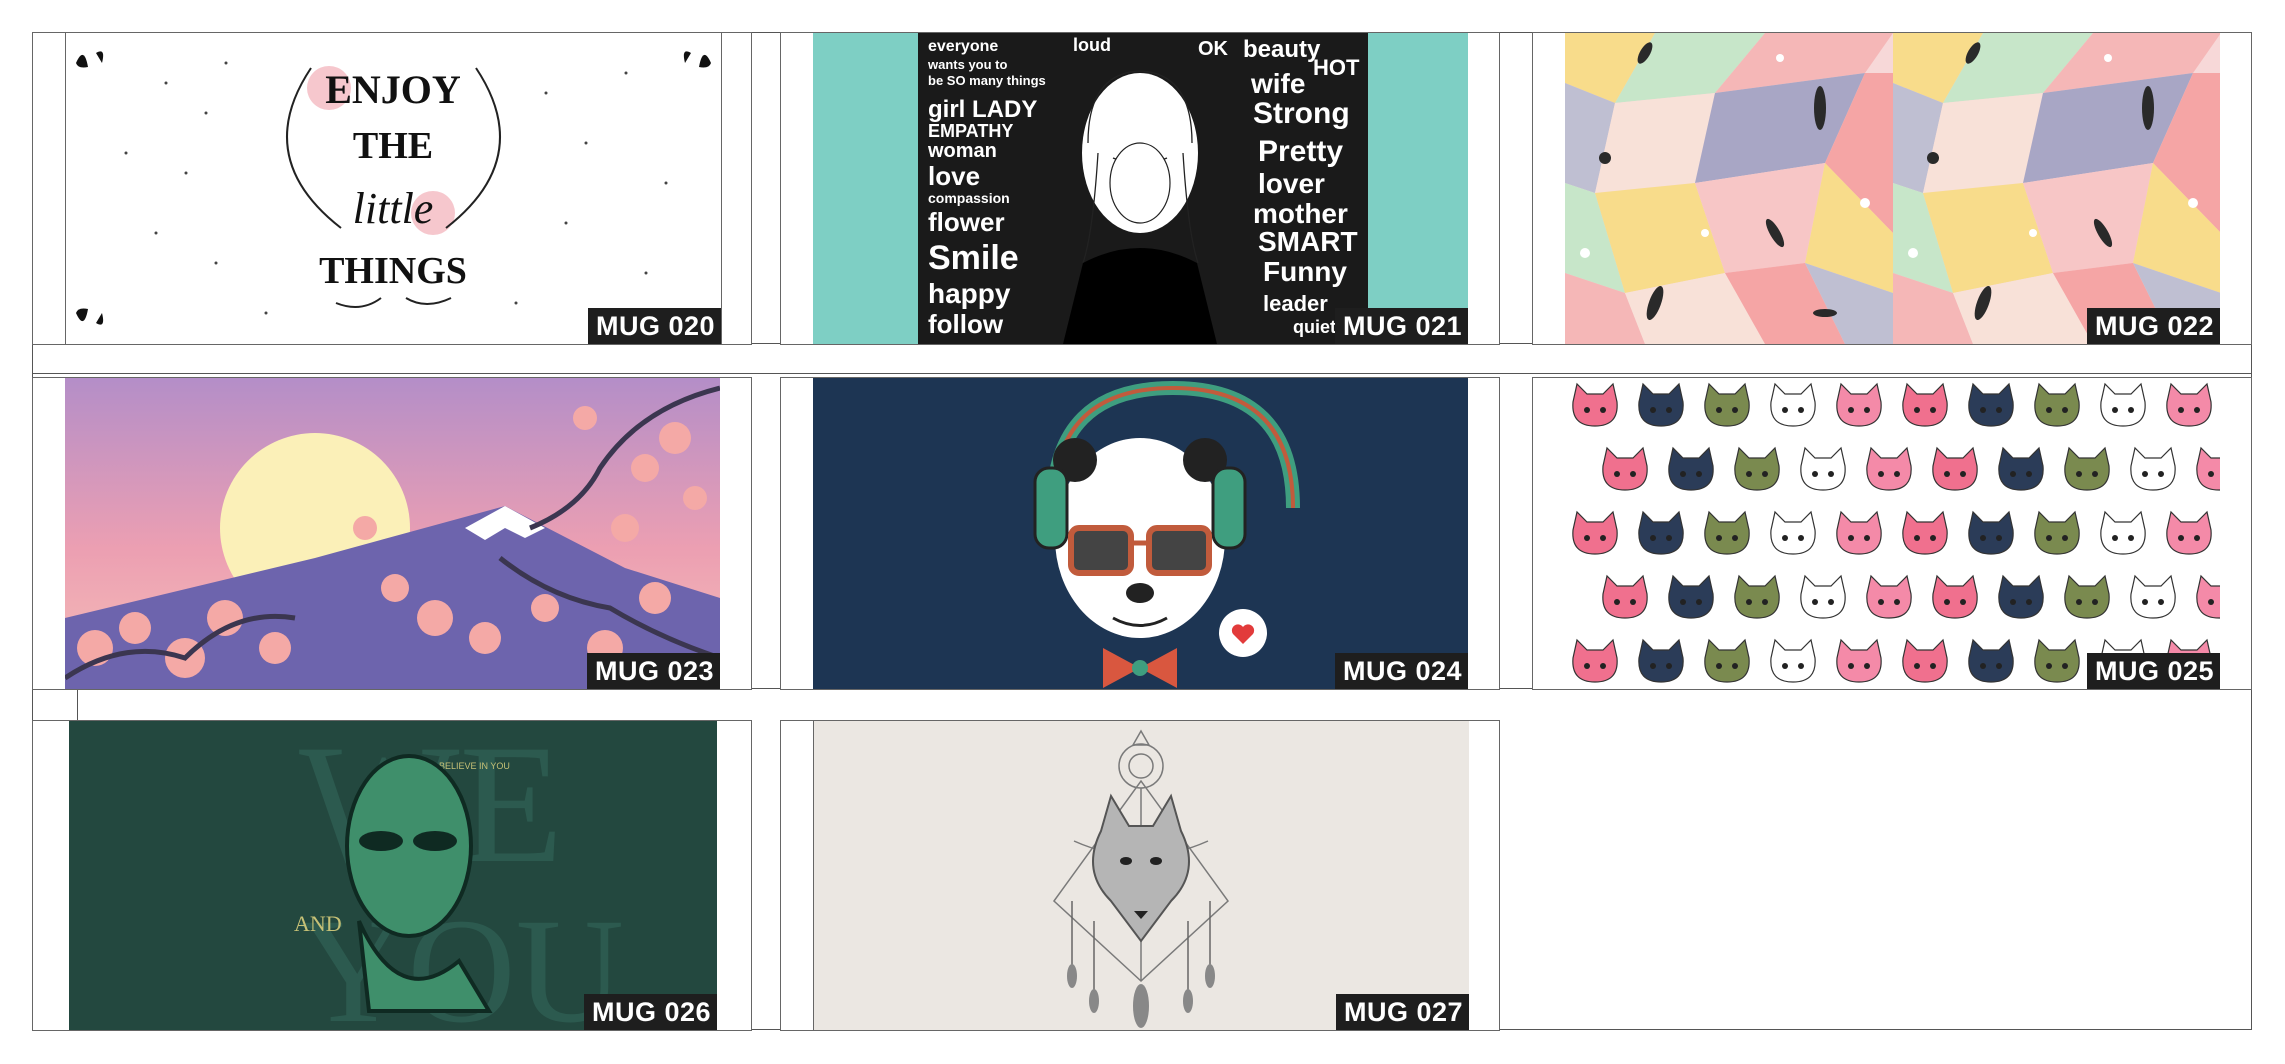  I want to click on mug-025-artwork: MUG 025, so click(1892, 533).